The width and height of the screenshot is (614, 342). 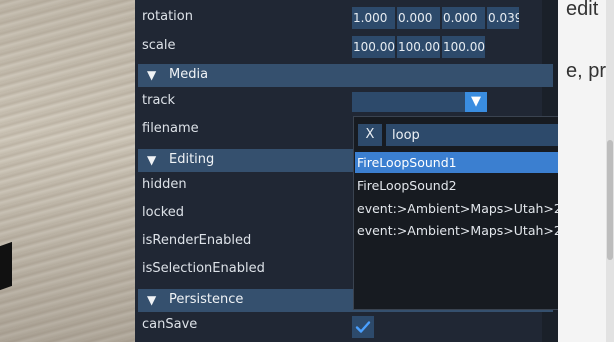 What do you see at coordinates (164, 184) in the screenshot?
I see `hidden-label: hidden` at bounding box center [164, 184].